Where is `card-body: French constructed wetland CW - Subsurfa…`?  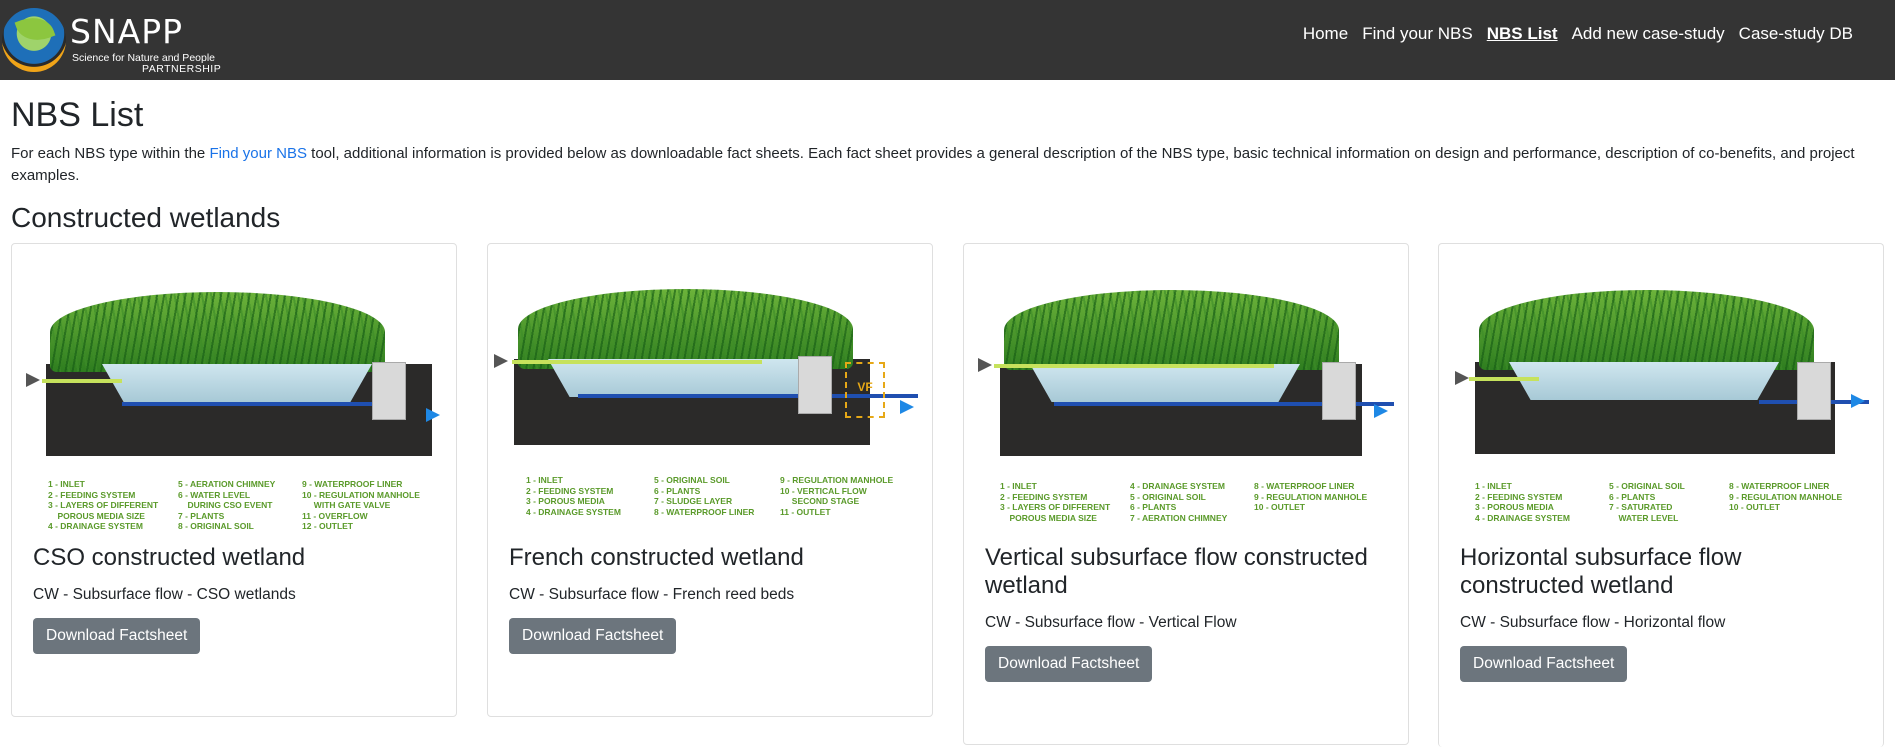
card-body: French constructed wetland CW - Subsurfa… is located at coordinates (710, 608).